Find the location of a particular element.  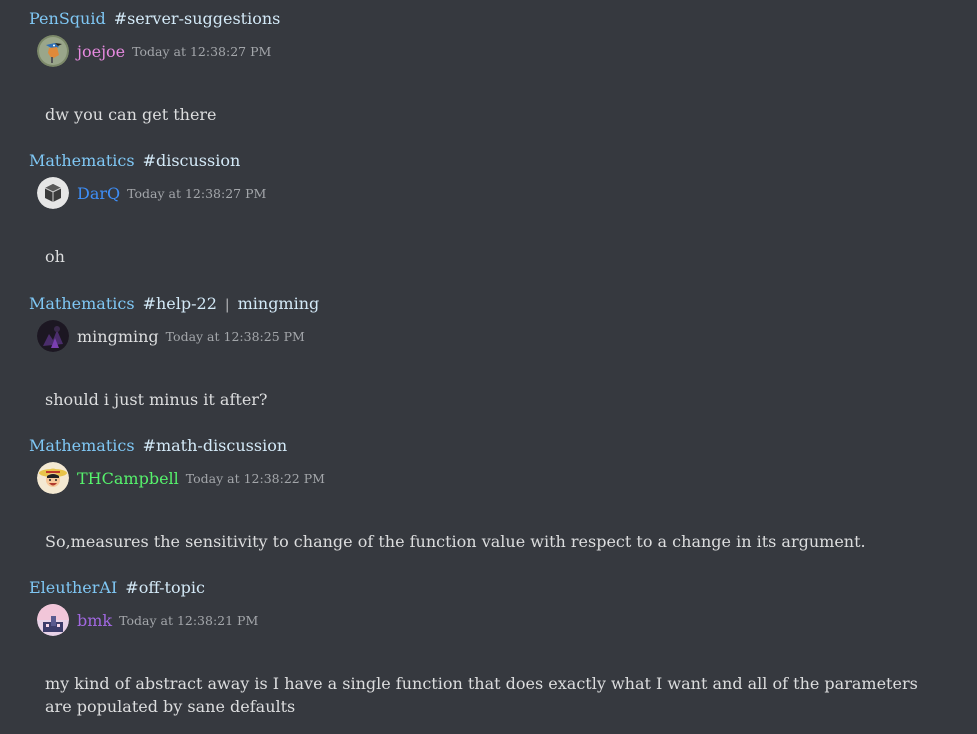

pink-sky-icon is located at coordinates (53, 620).